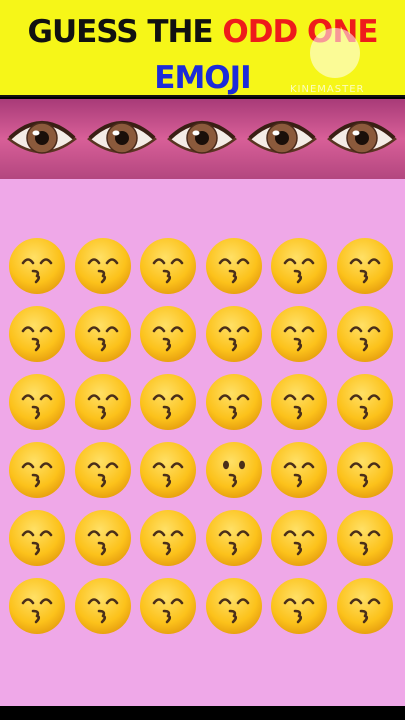  I want to click on eye-banner, so click(202, 139).